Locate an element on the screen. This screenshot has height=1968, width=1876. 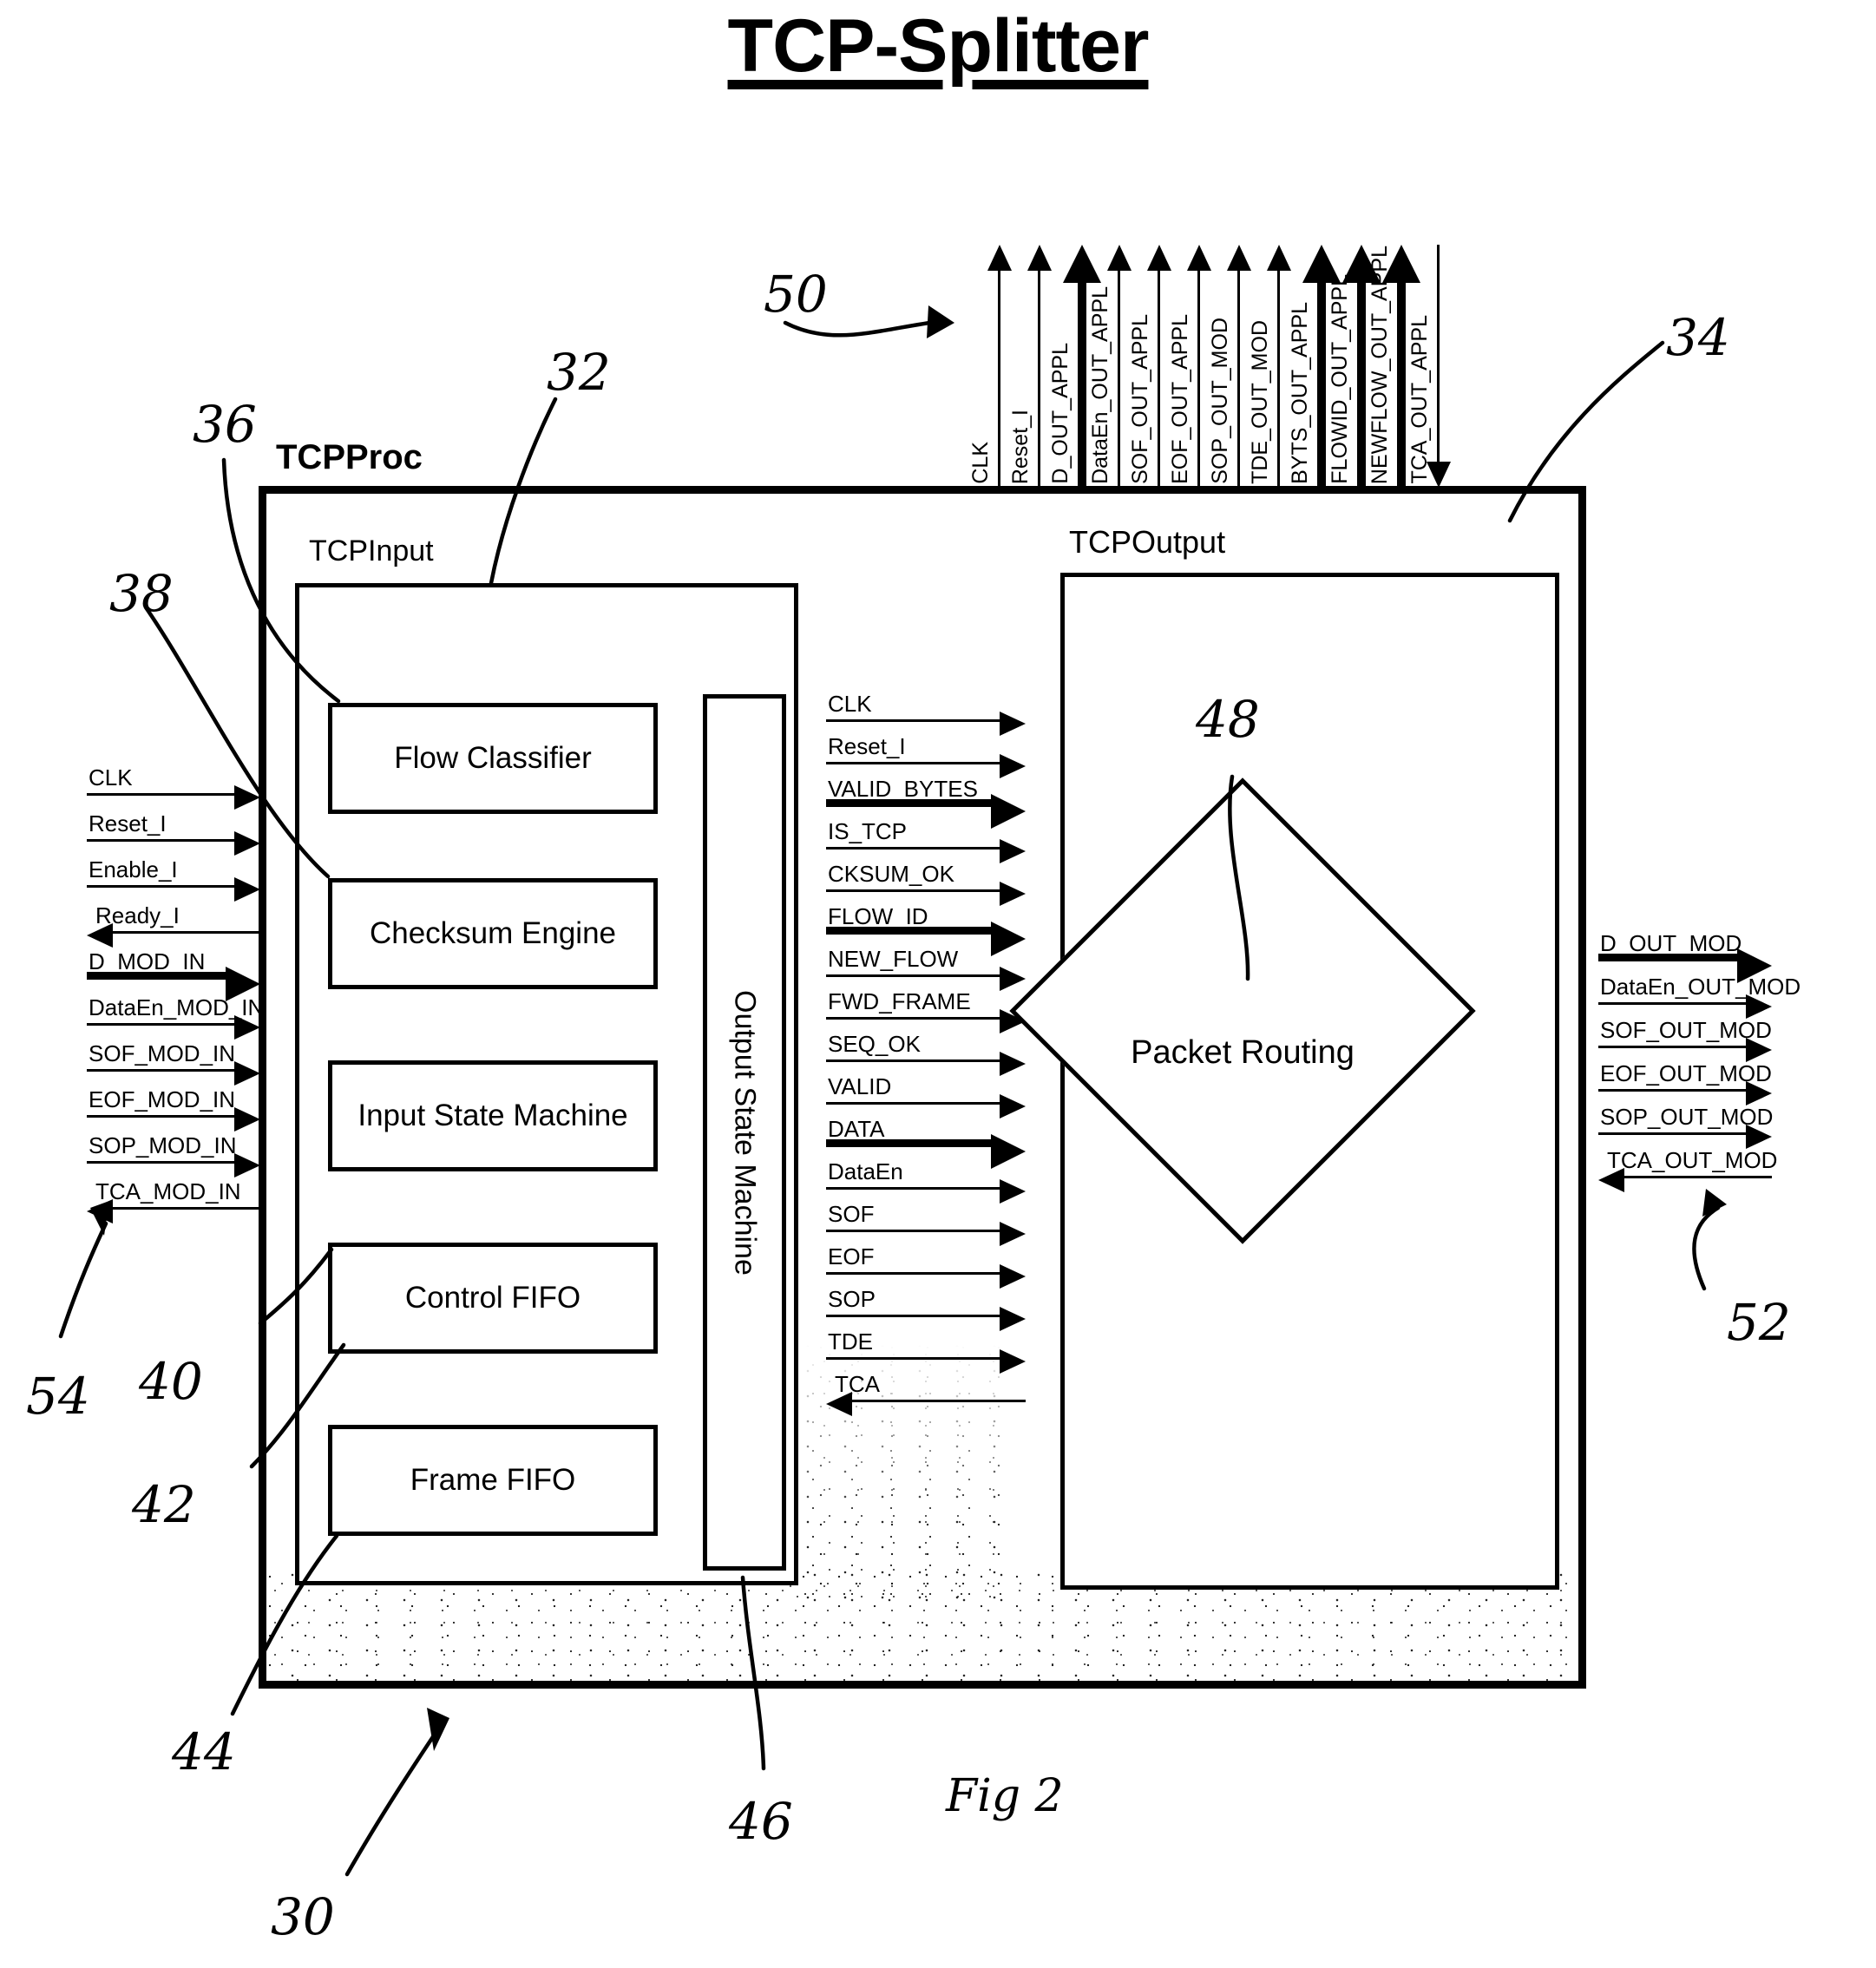
signal-label-newflow_out_appl: NEWFLOW_OUT_APPL is located at coordinates (1380, 364).